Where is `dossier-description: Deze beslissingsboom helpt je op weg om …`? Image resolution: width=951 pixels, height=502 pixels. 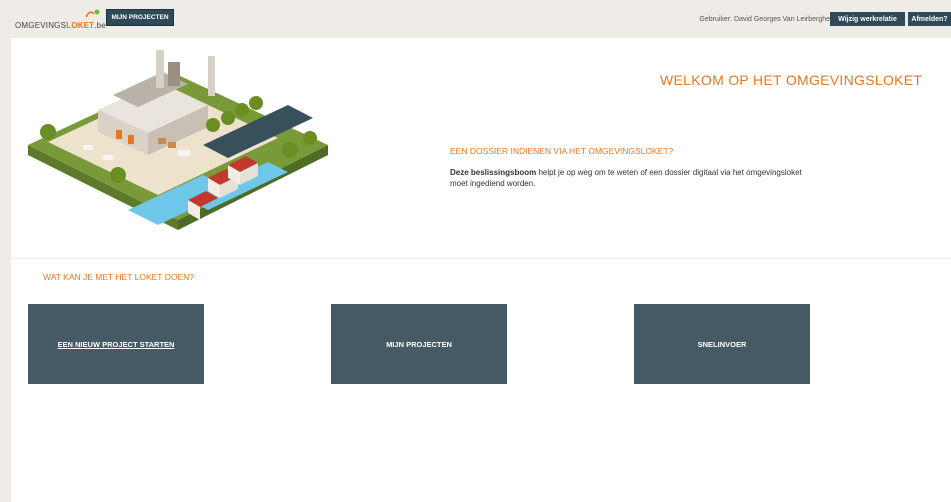
dossier-description: Deze beslissingsboom helpt je op weg om … is located at coordinates (635, 178).